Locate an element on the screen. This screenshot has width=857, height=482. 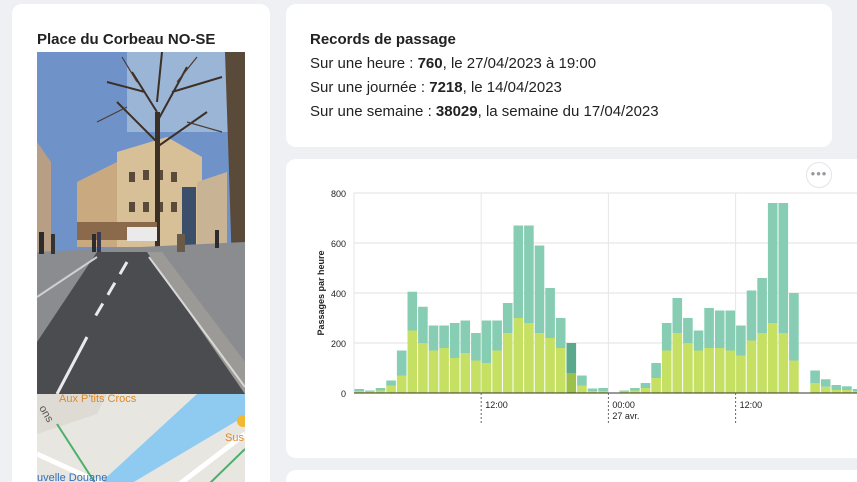
station-map: Aux P'tits Crocs ons Sus uvelle Douane is located at coordinates (141, 438).